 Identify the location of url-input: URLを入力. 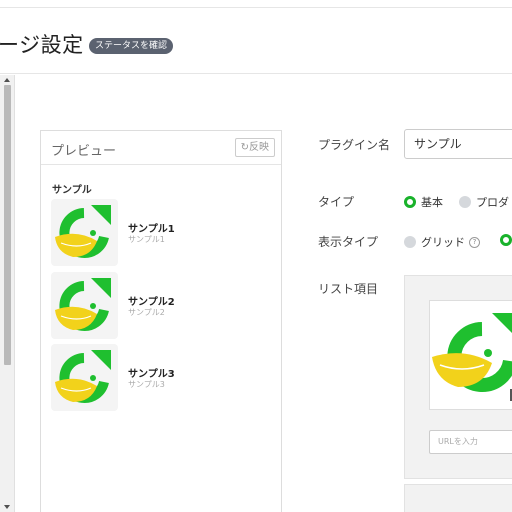
(470, 442).